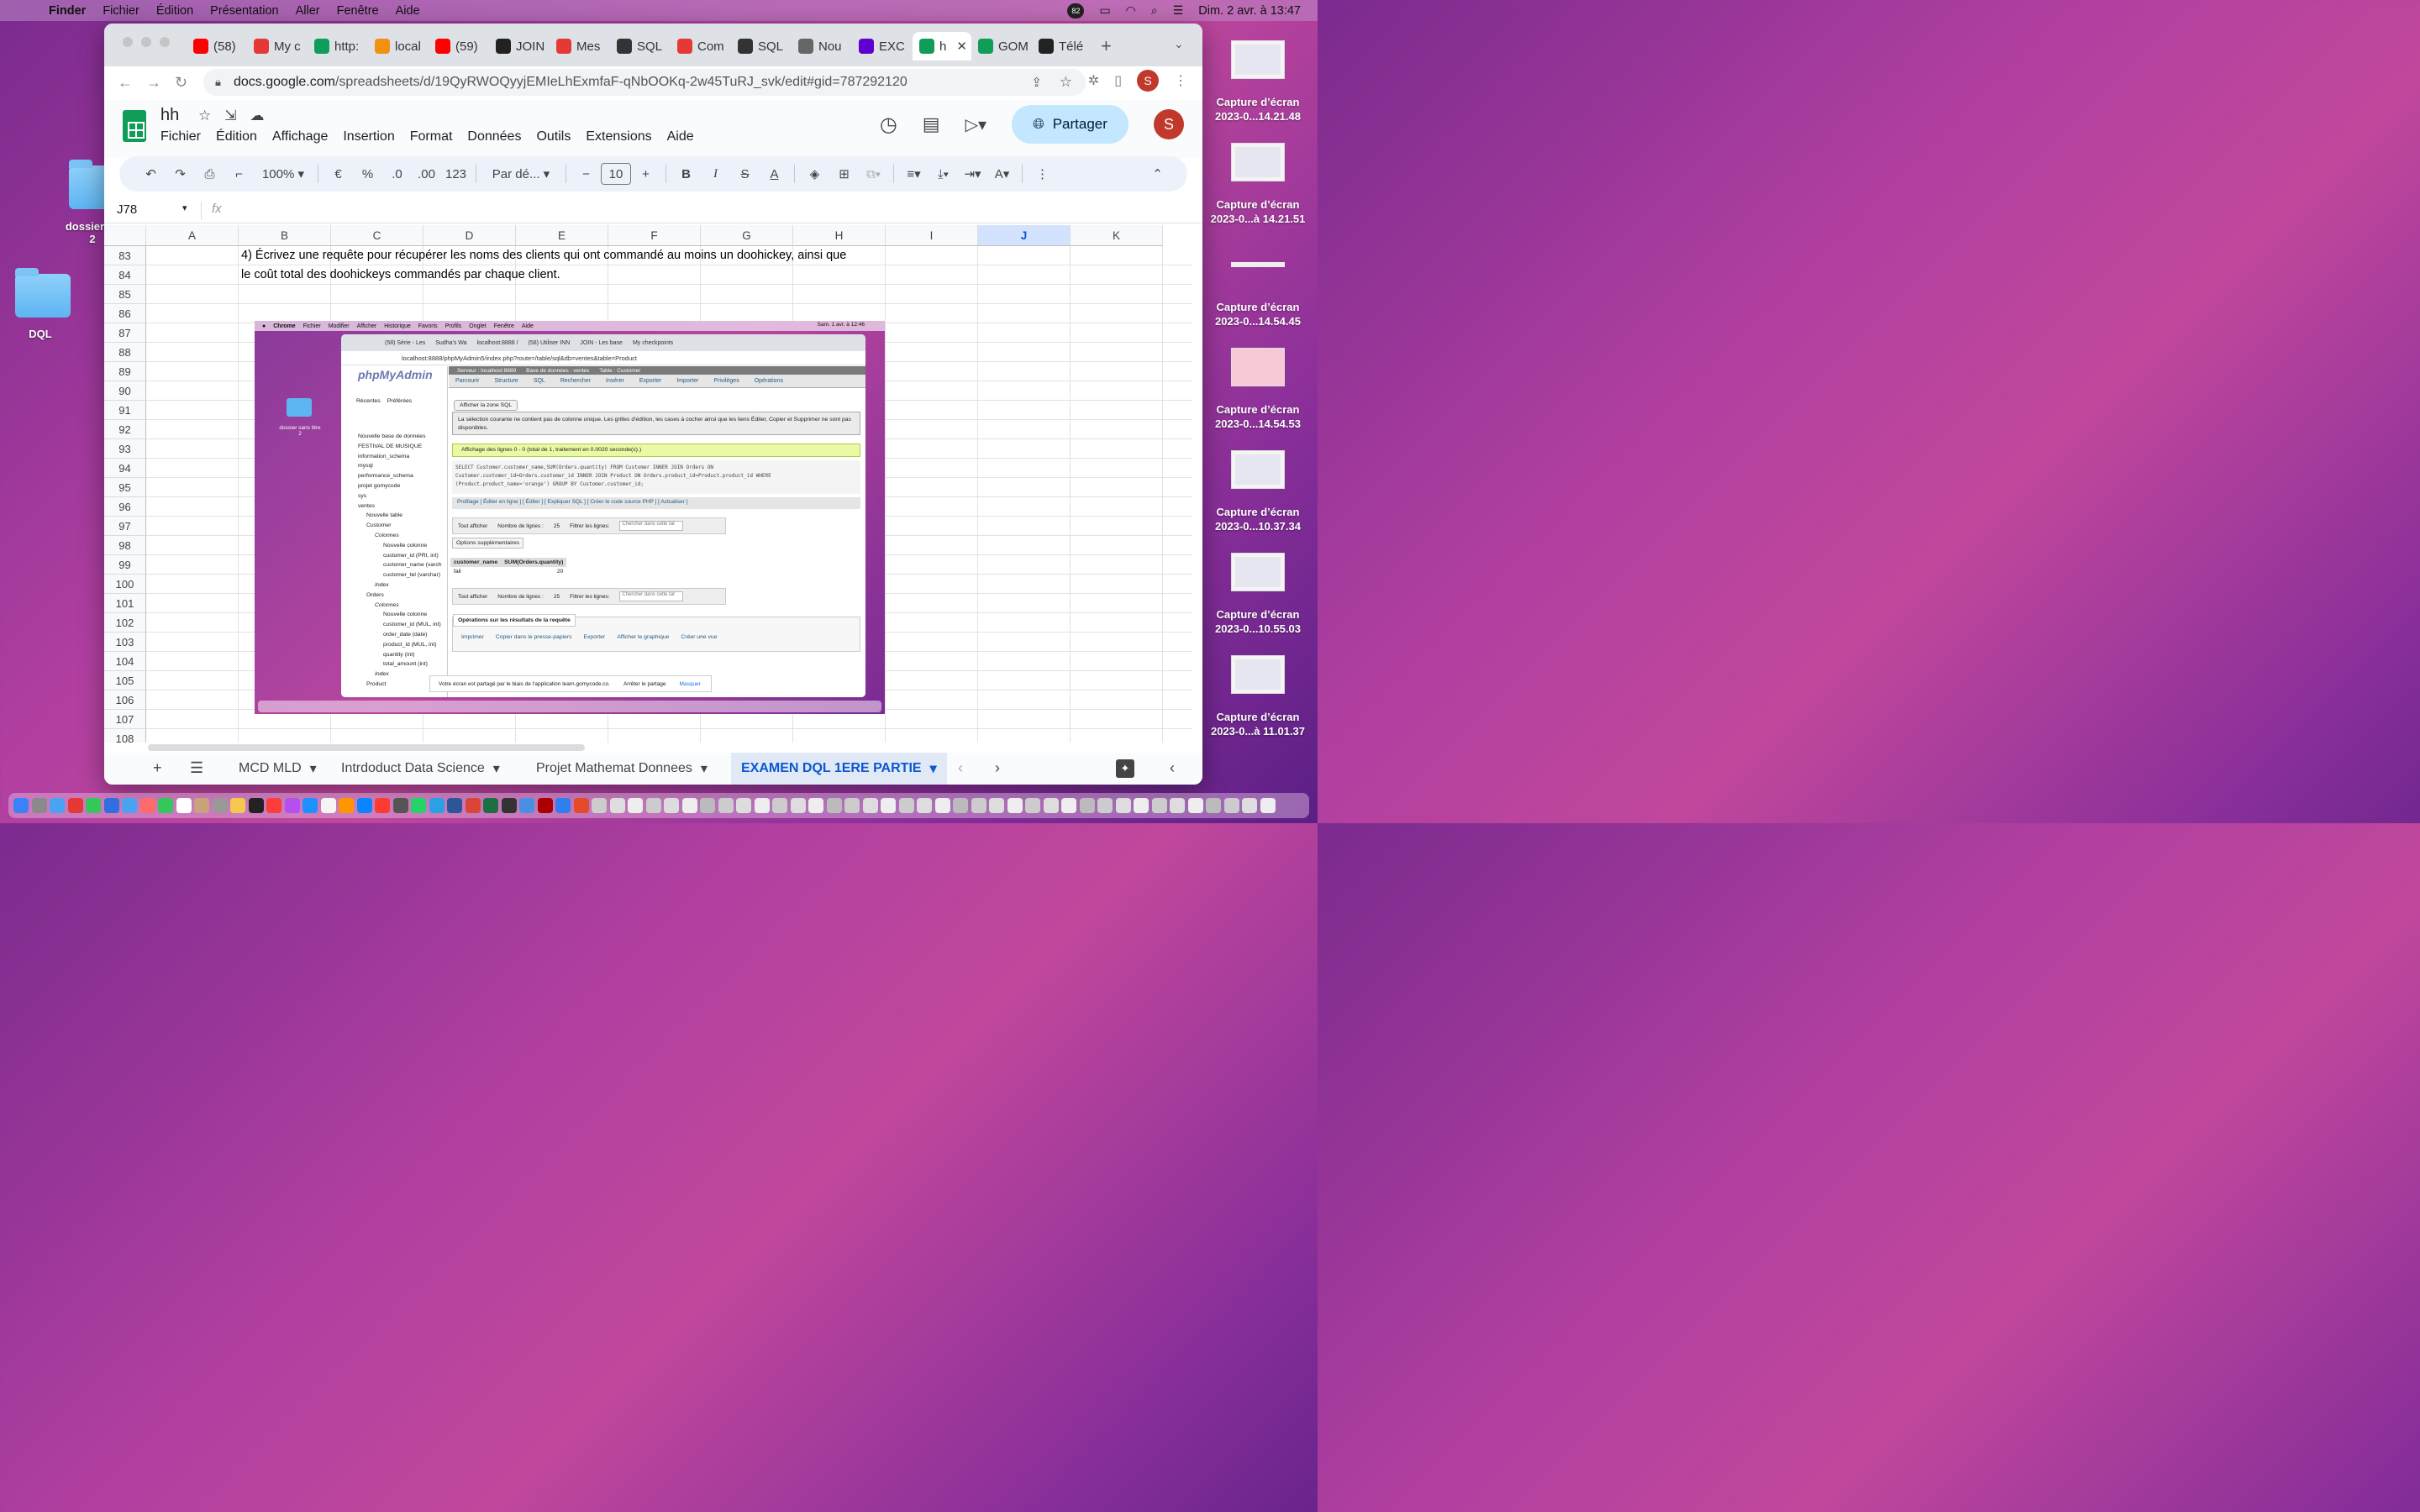  Describe the element at coordinates (420, 769) in the screenshot. I see `sheet-tab-intro-data-science: Intrdoduct Data Science ▾` at that location.